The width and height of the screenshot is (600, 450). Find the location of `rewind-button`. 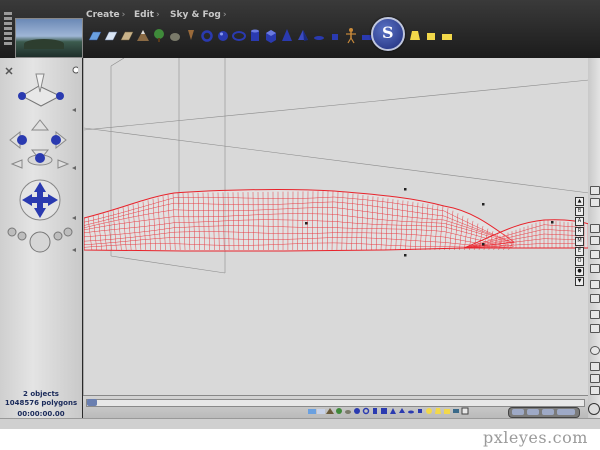

rewind-button is located at coordinates (518, 412).